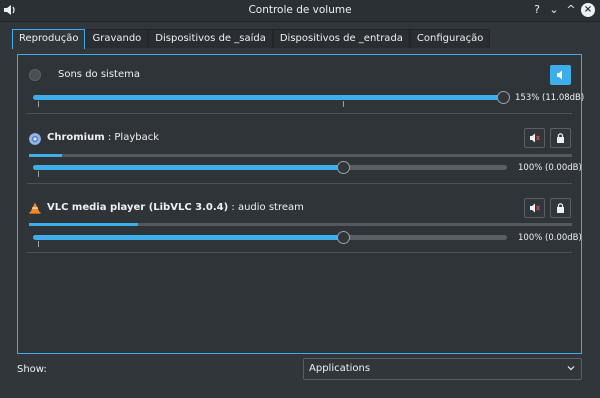 The height and width of the screenshot is (398, 600). I want to click on minimize-button: ⌄, so click(554, 10).